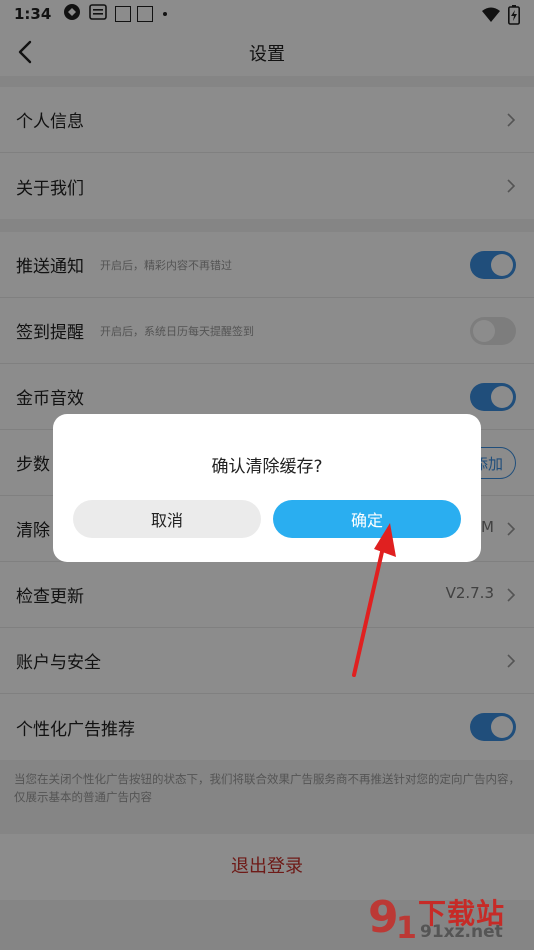  I want to click on watermark-url: 91xz.net, so click(461, 932).